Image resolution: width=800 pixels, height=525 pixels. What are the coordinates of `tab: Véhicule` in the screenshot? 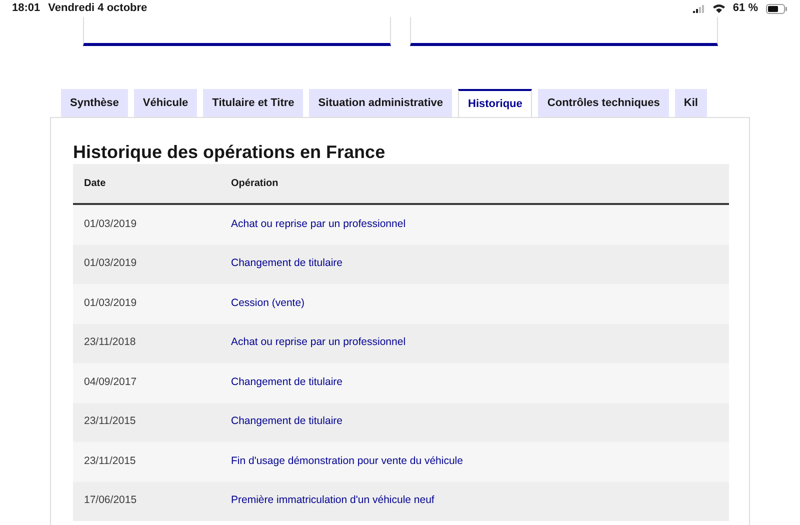 It's located at (166, 103).